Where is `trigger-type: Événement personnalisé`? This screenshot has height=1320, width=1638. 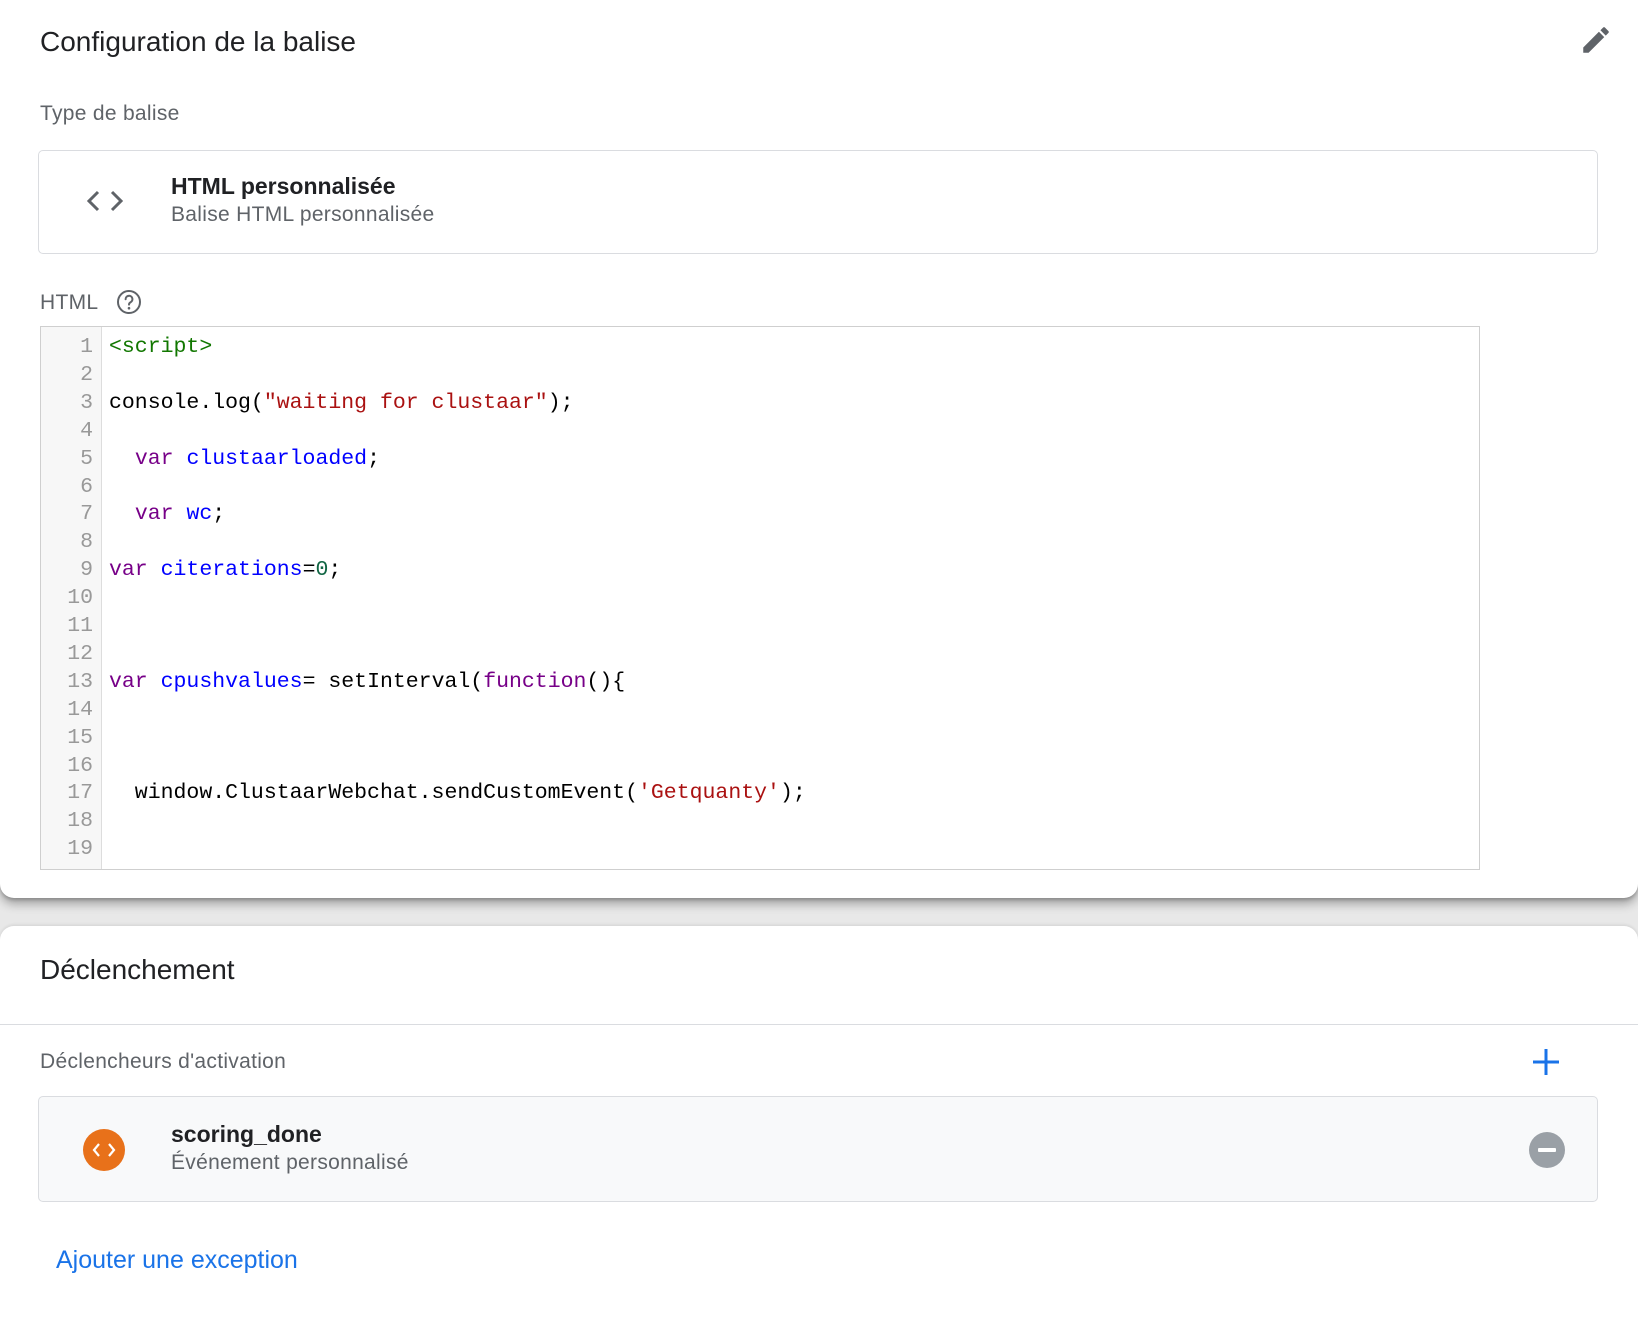 trigger-type: Événement personnalisé is located at coordinates (290, 1162).